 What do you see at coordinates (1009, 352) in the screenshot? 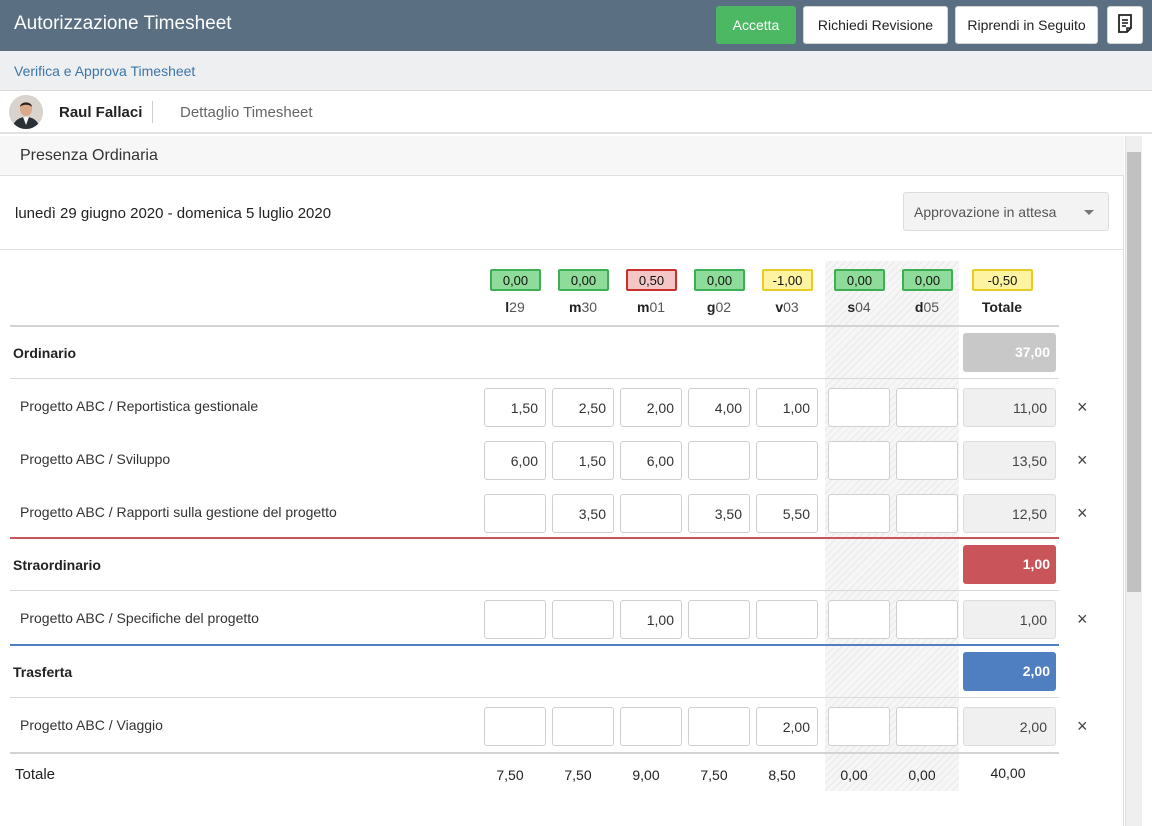
I see `category-total: 37,00` at bounding box center [1009, 352].